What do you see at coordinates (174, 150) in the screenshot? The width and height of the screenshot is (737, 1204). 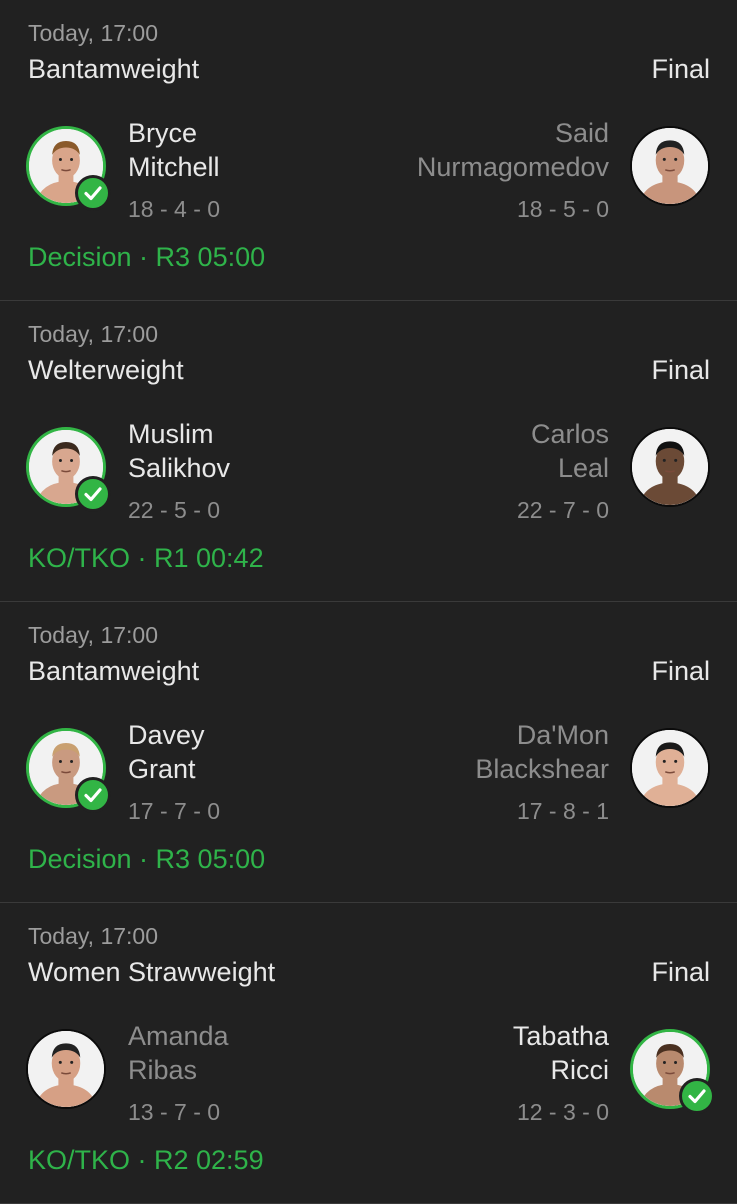 I see `fighter-name-left: Bryce Mitchell` at bounding box center [174, 150].